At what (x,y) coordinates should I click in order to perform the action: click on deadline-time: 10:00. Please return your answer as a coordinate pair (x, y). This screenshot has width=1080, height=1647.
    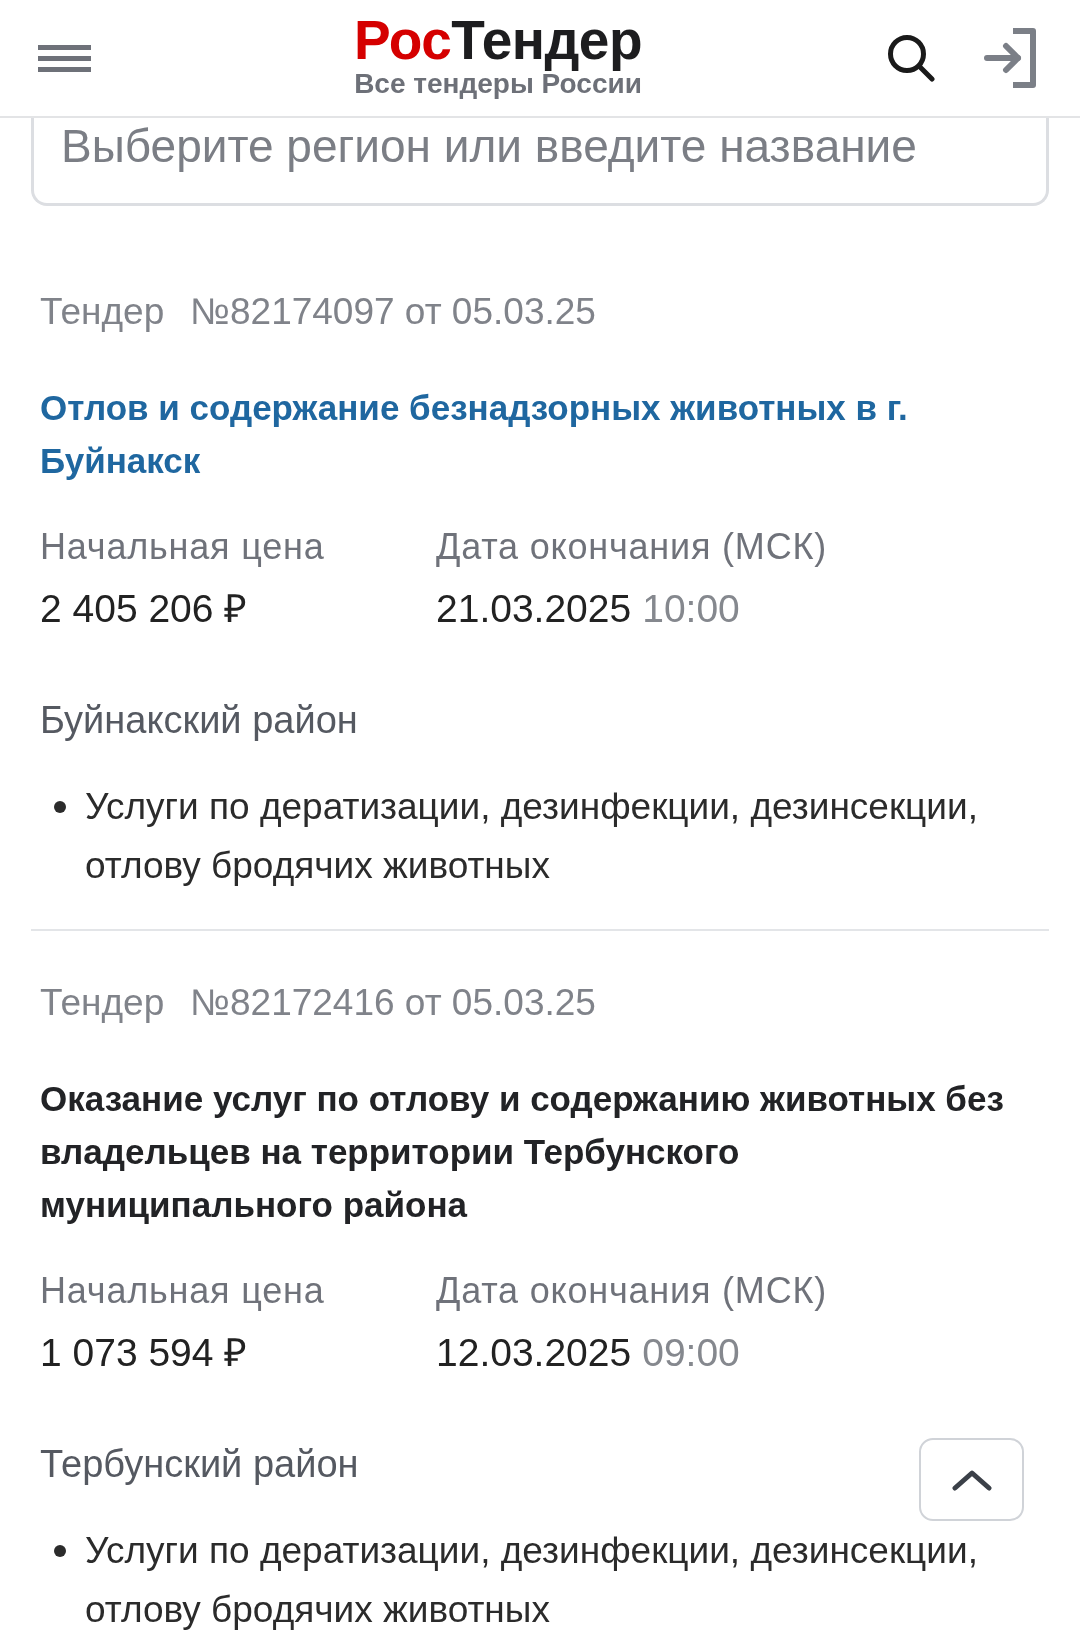
    Looking at the image, I should click on (691, 609).